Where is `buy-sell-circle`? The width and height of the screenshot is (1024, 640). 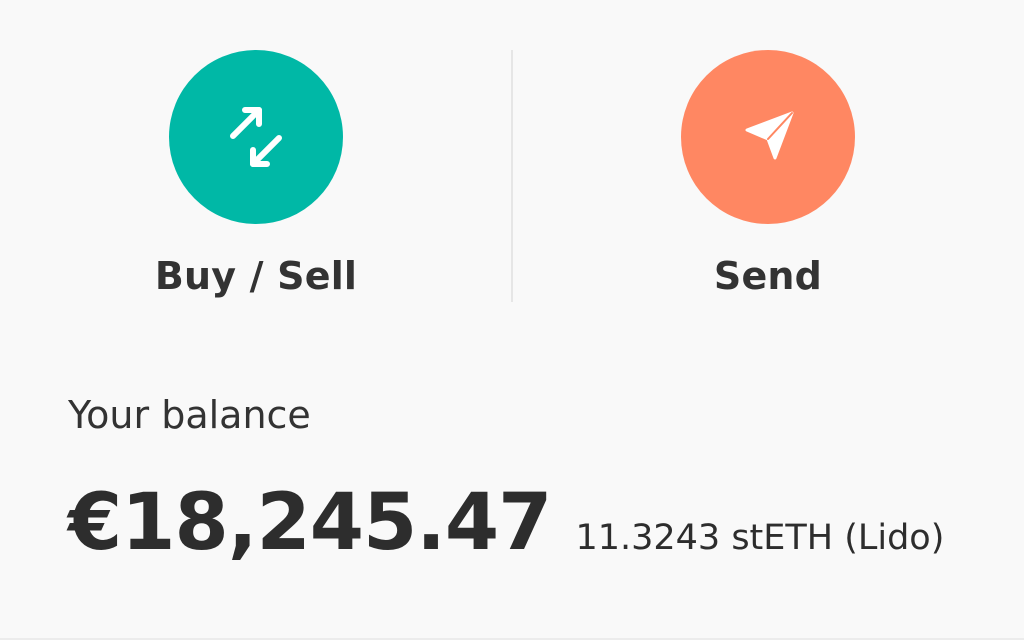 buy-sell-circle is located at coordinates (256, 137).